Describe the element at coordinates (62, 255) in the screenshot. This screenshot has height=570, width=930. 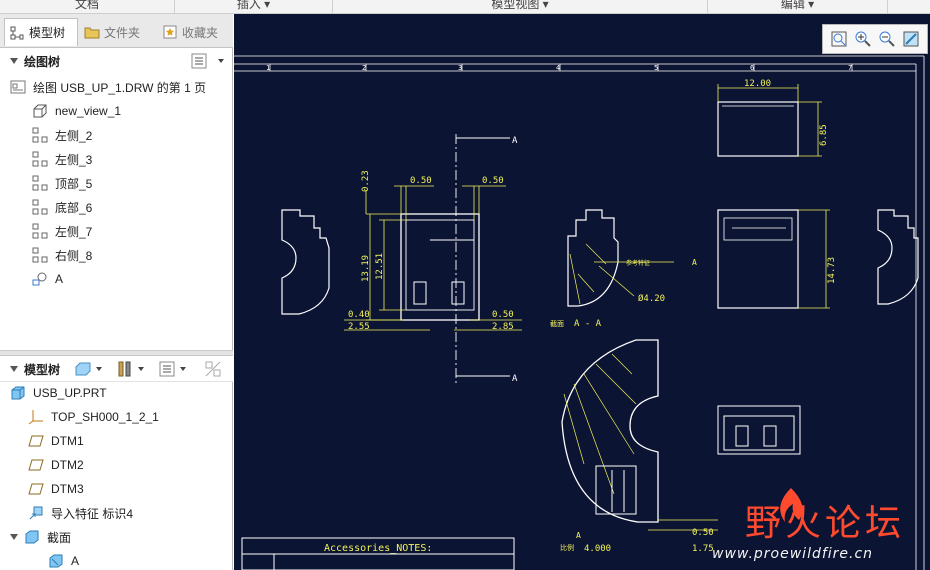
I see `tree-item-view: 右侧_8` at that location.